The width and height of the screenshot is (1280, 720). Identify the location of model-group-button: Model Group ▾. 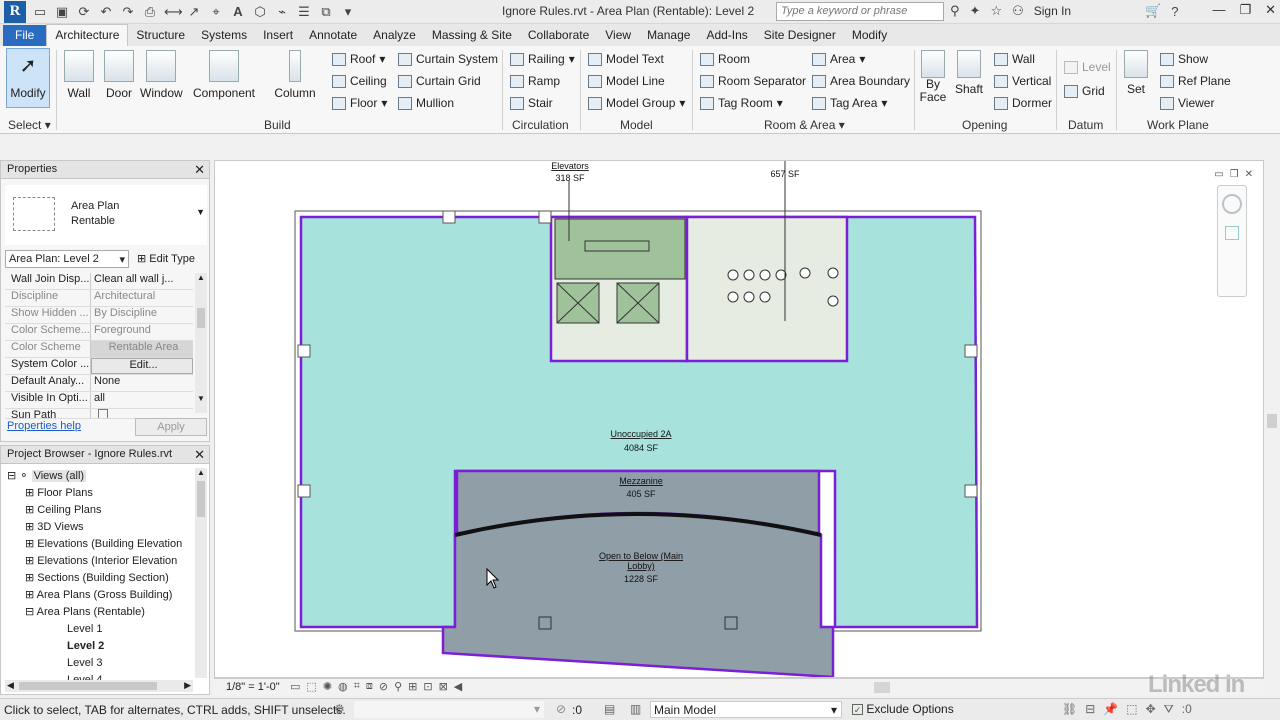
(636, 103).